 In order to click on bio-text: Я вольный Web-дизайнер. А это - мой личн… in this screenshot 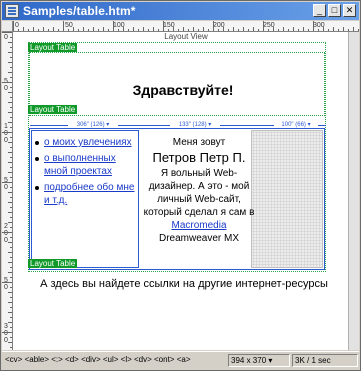, I will do `click(199, 193)`.